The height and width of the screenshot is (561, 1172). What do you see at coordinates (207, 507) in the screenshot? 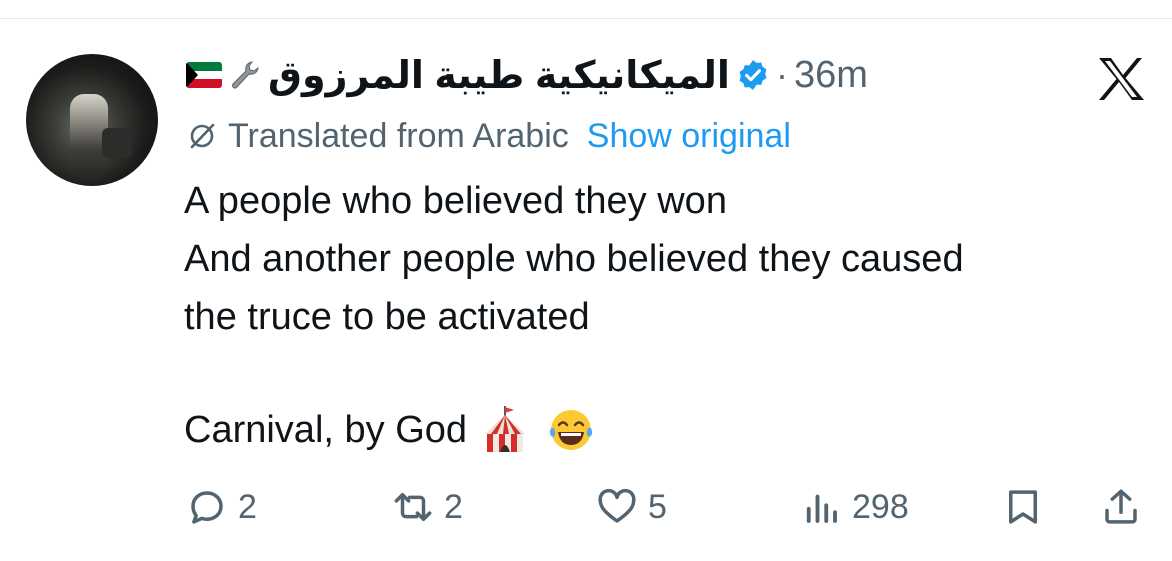
I see `reply-icon` at bounding box center [207, 507].